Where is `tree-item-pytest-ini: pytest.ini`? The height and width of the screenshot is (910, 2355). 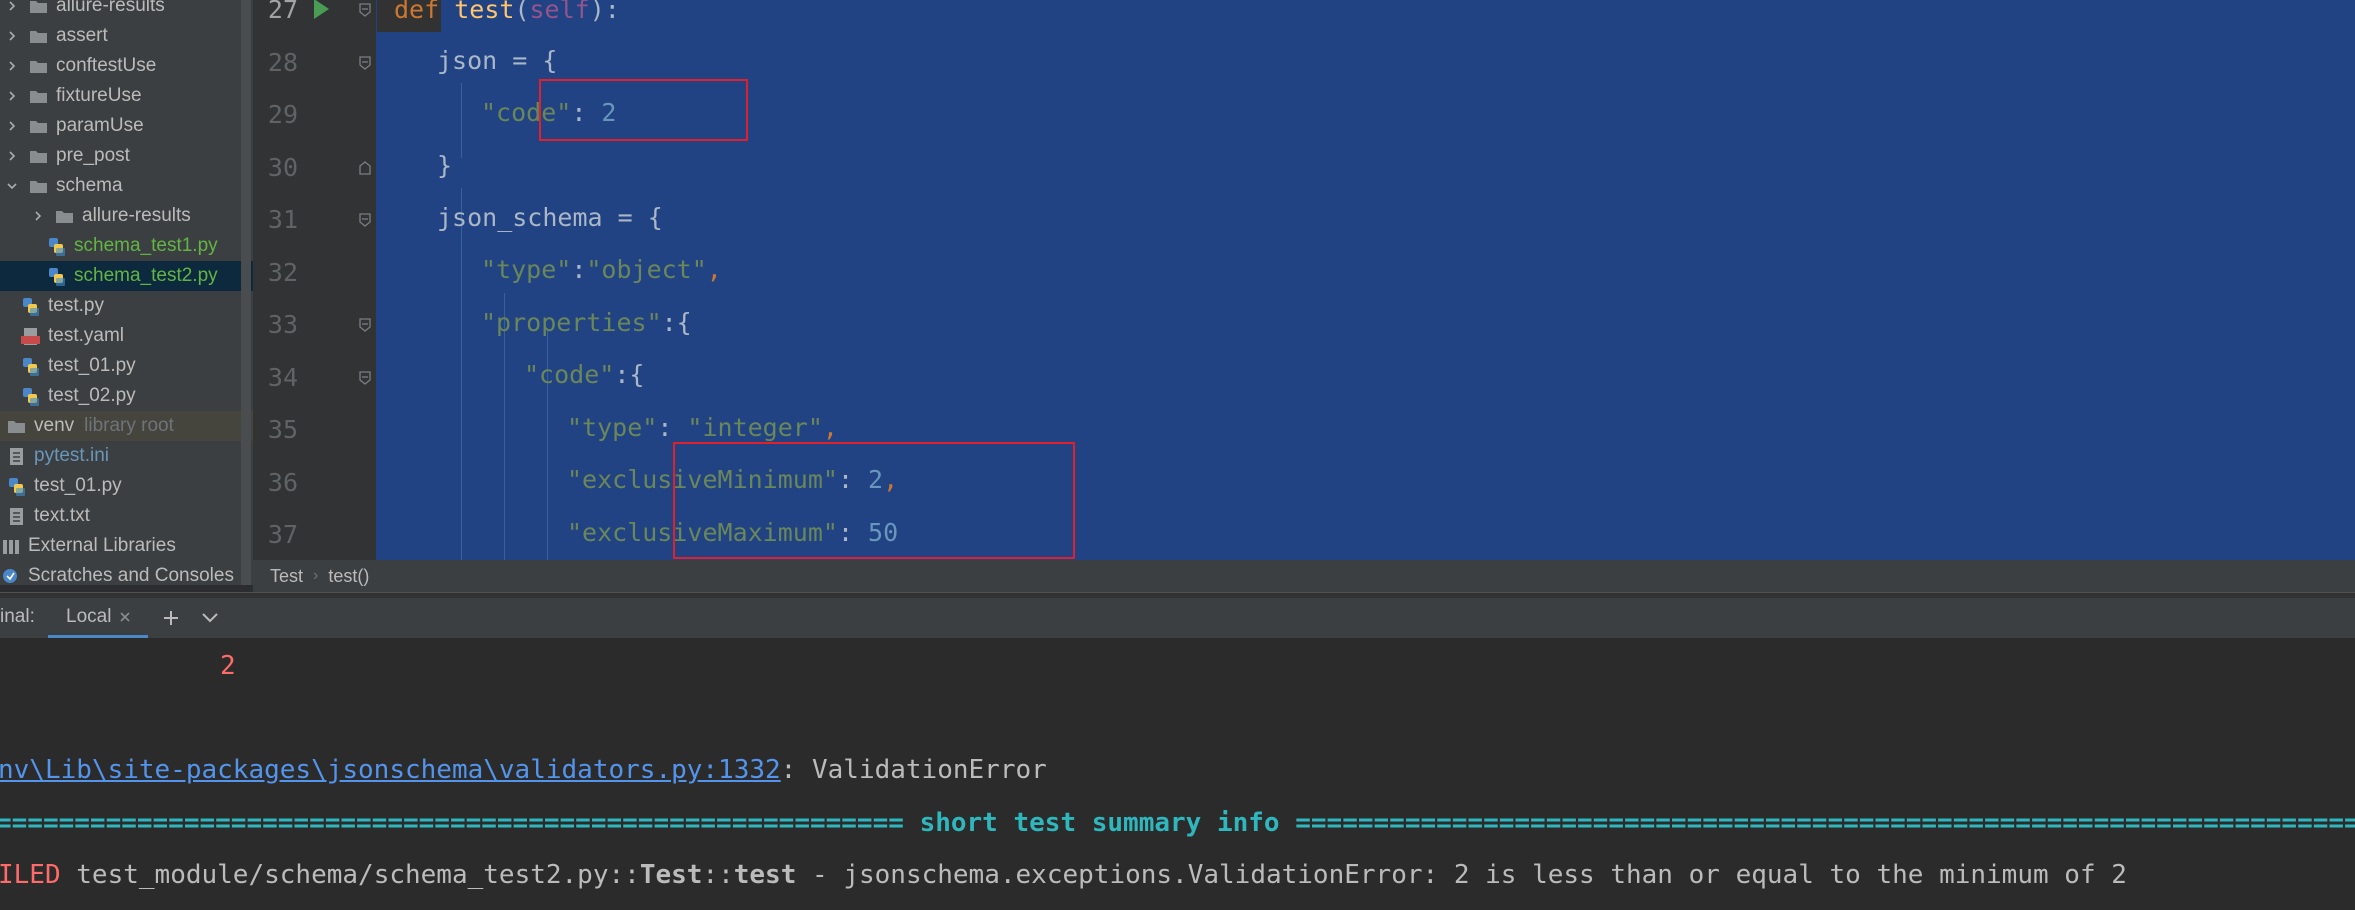
tree-item-pytest-ini: pytest.ini is located at coordinates (126, 456).